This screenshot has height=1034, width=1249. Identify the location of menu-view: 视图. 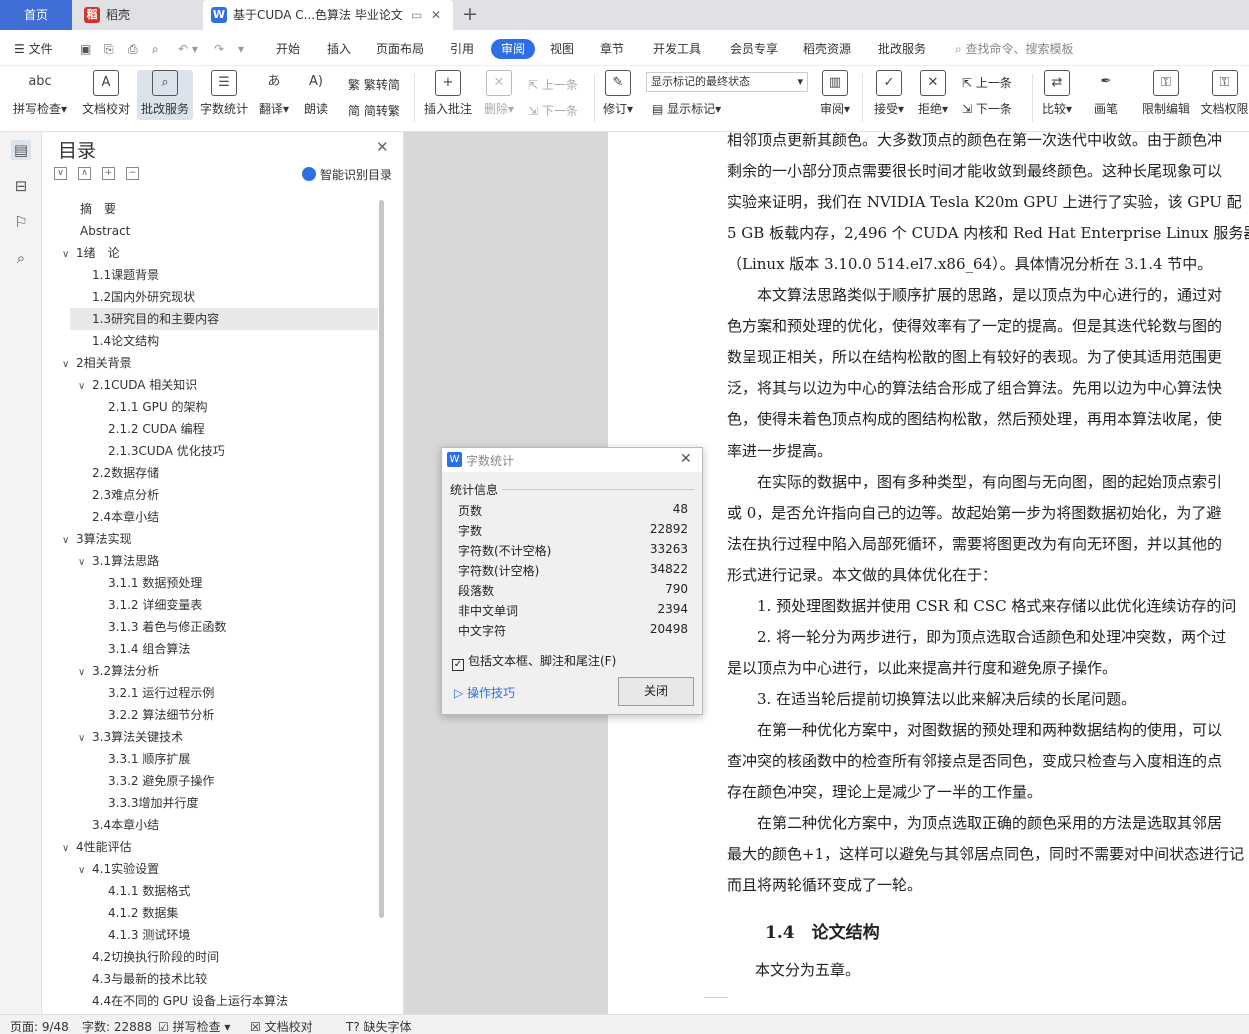
(562, 49).